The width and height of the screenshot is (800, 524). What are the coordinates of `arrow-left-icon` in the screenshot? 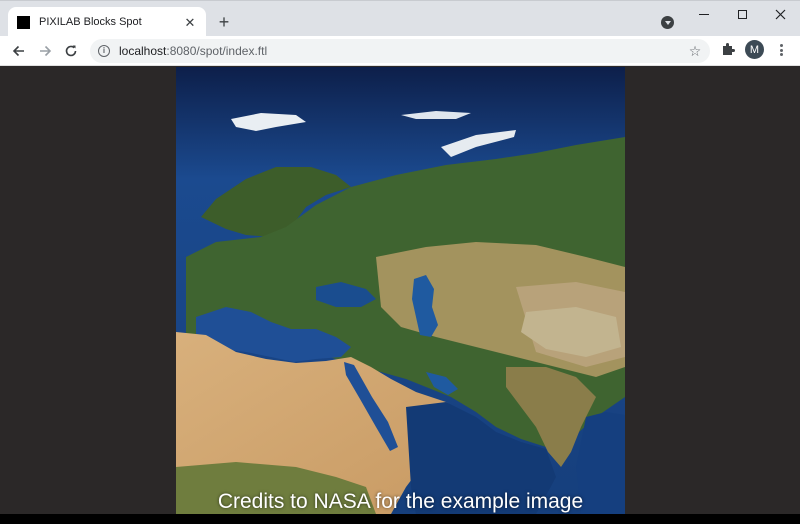 It's located at (18, 51).